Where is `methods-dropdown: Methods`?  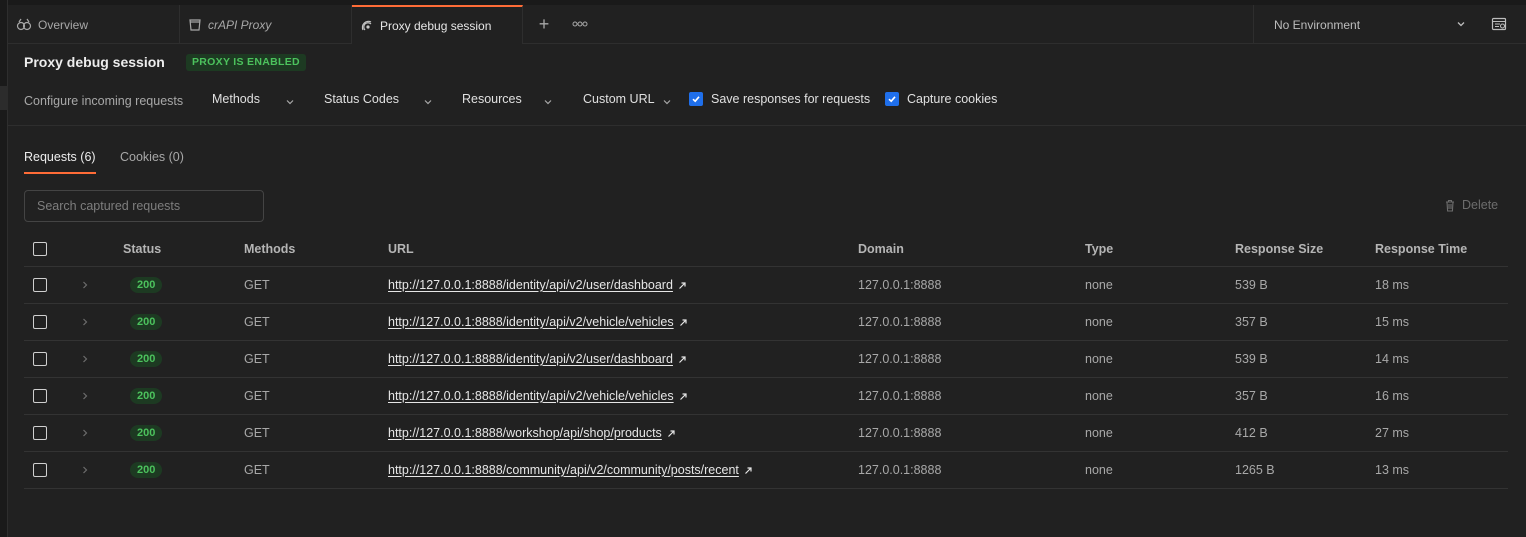
methods-dropdown: Methods is located at coordinates (253, 99).